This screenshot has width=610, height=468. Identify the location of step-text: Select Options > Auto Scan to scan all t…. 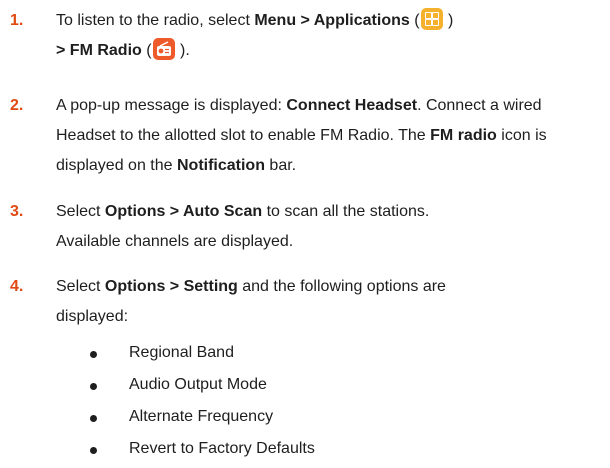
(256, 227).